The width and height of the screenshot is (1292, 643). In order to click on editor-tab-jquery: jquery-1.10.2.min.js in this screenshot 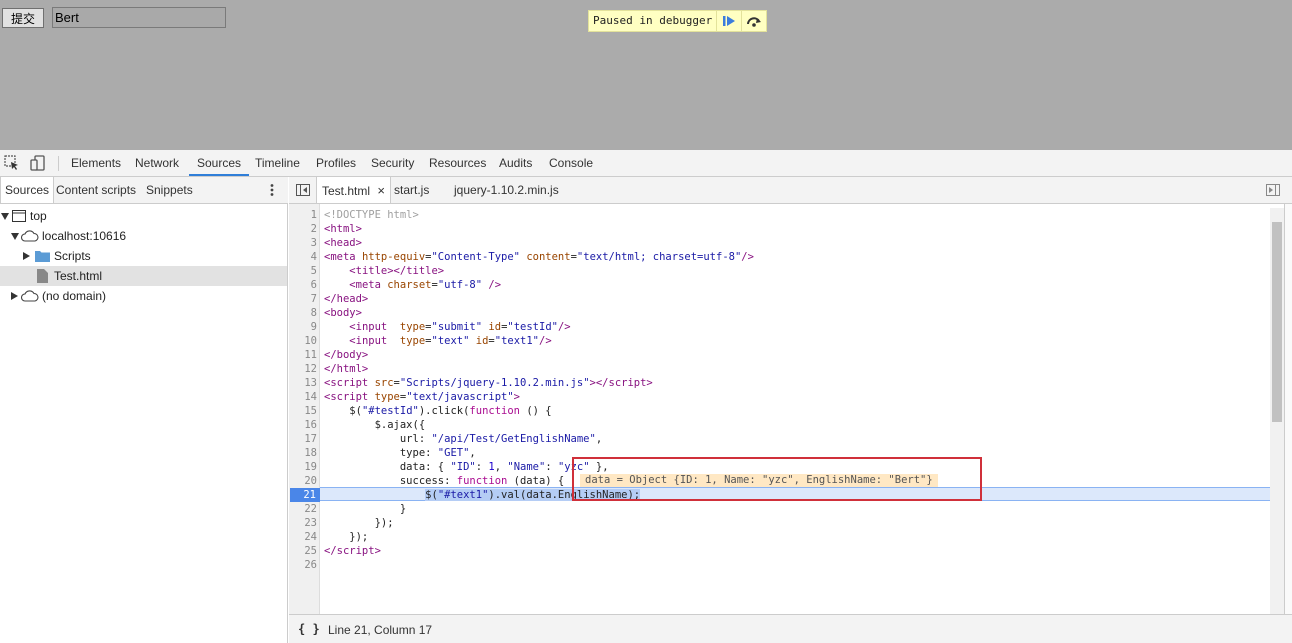, I will do `click(506, 190)`.